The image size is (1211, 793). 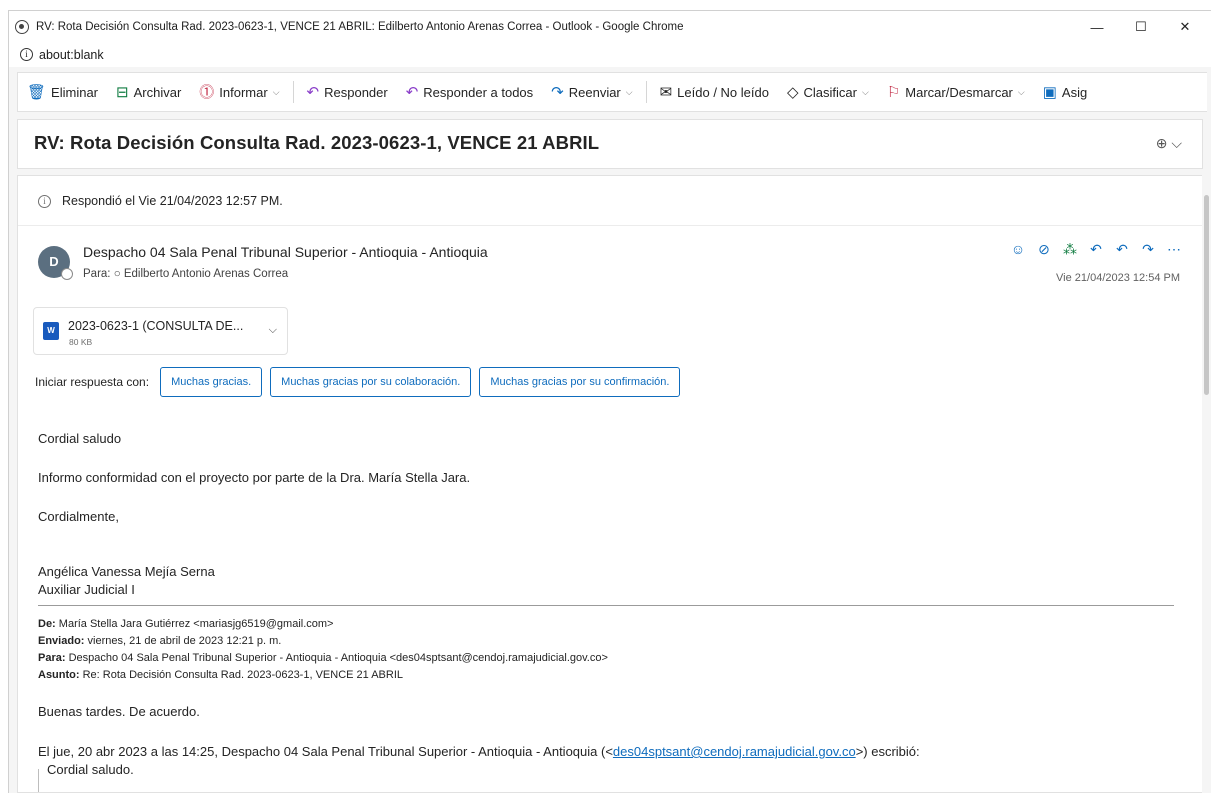 What do you see at coordinates (86, 589) in the screenshot?
I see `signature-title: Auxiliar Judicial I` at bounding box center [86, 589].